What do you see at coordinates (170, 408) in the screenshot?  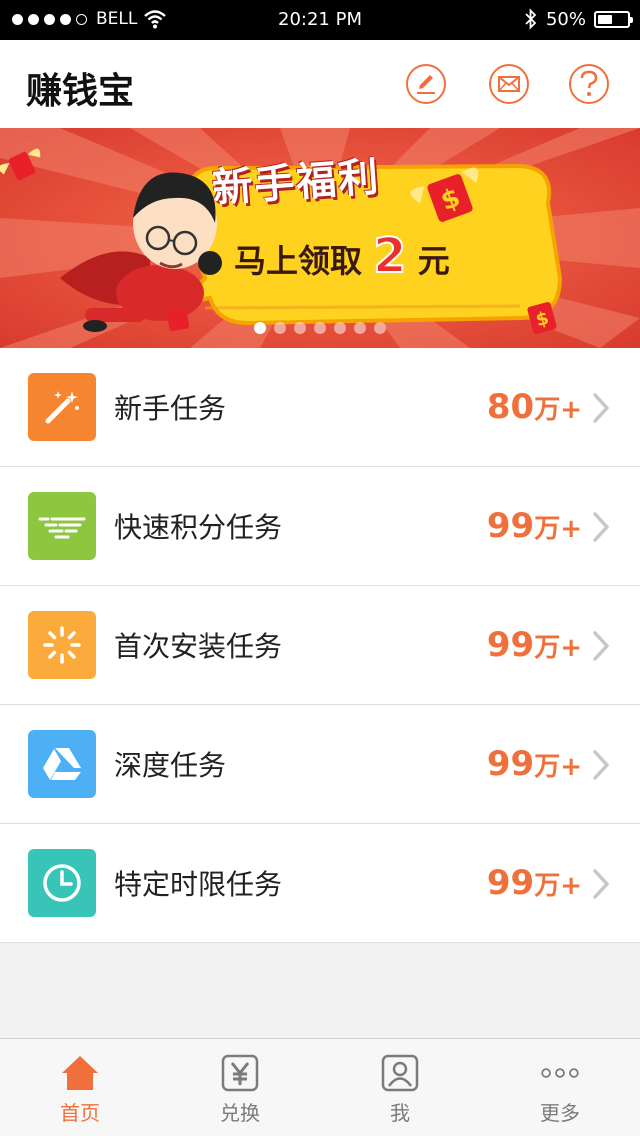 I see `task-label: 新手任务` at bounding box center [170, 408].